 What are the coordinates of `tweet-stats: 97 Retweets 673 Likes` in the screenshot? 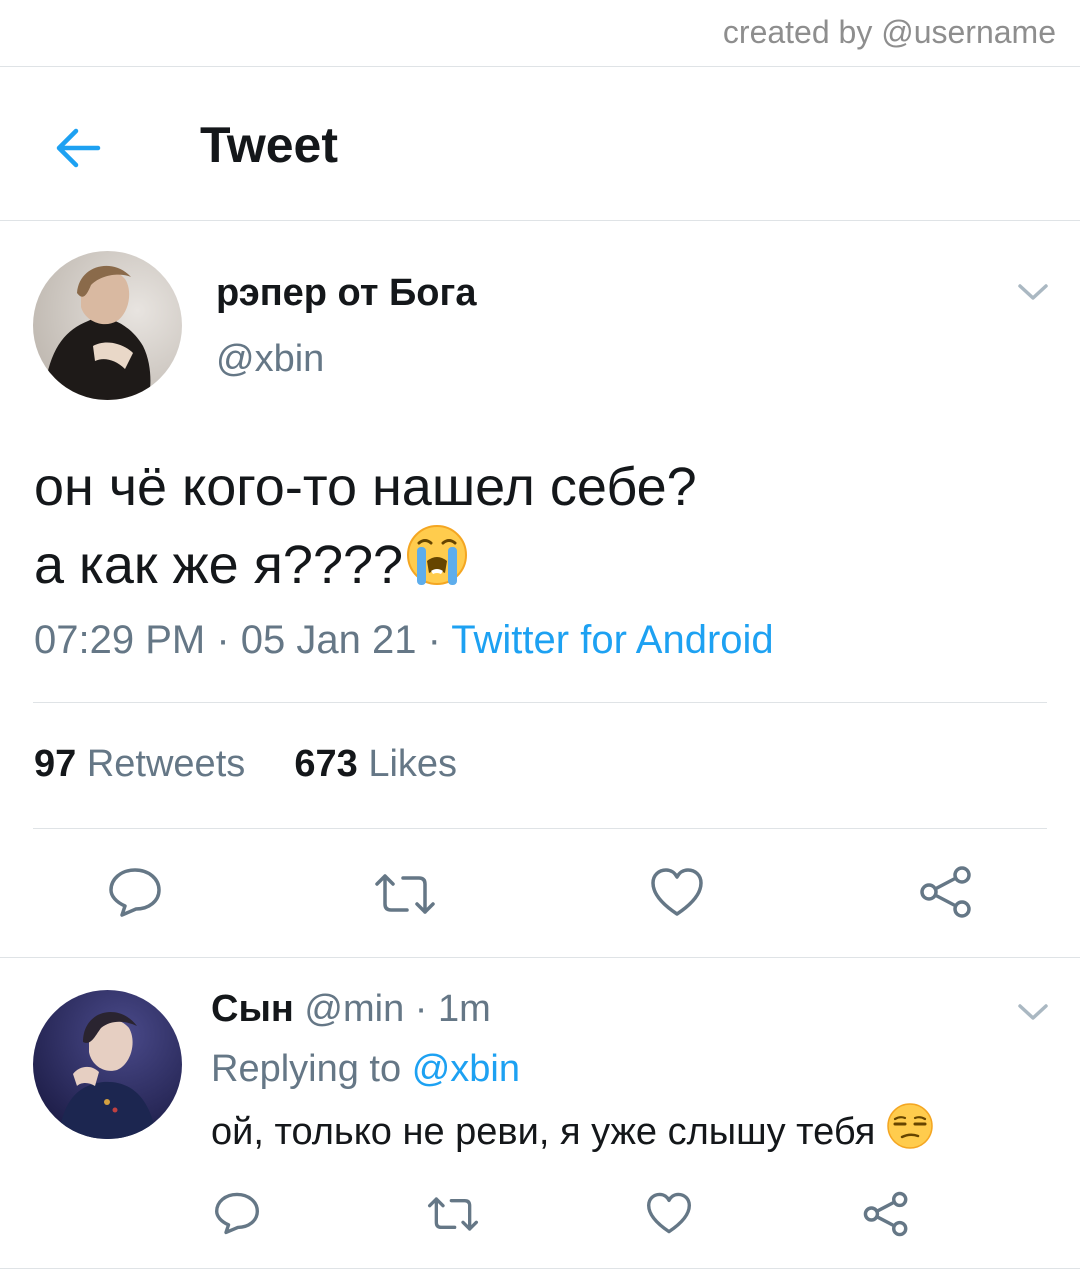 It's located at (245, 764).